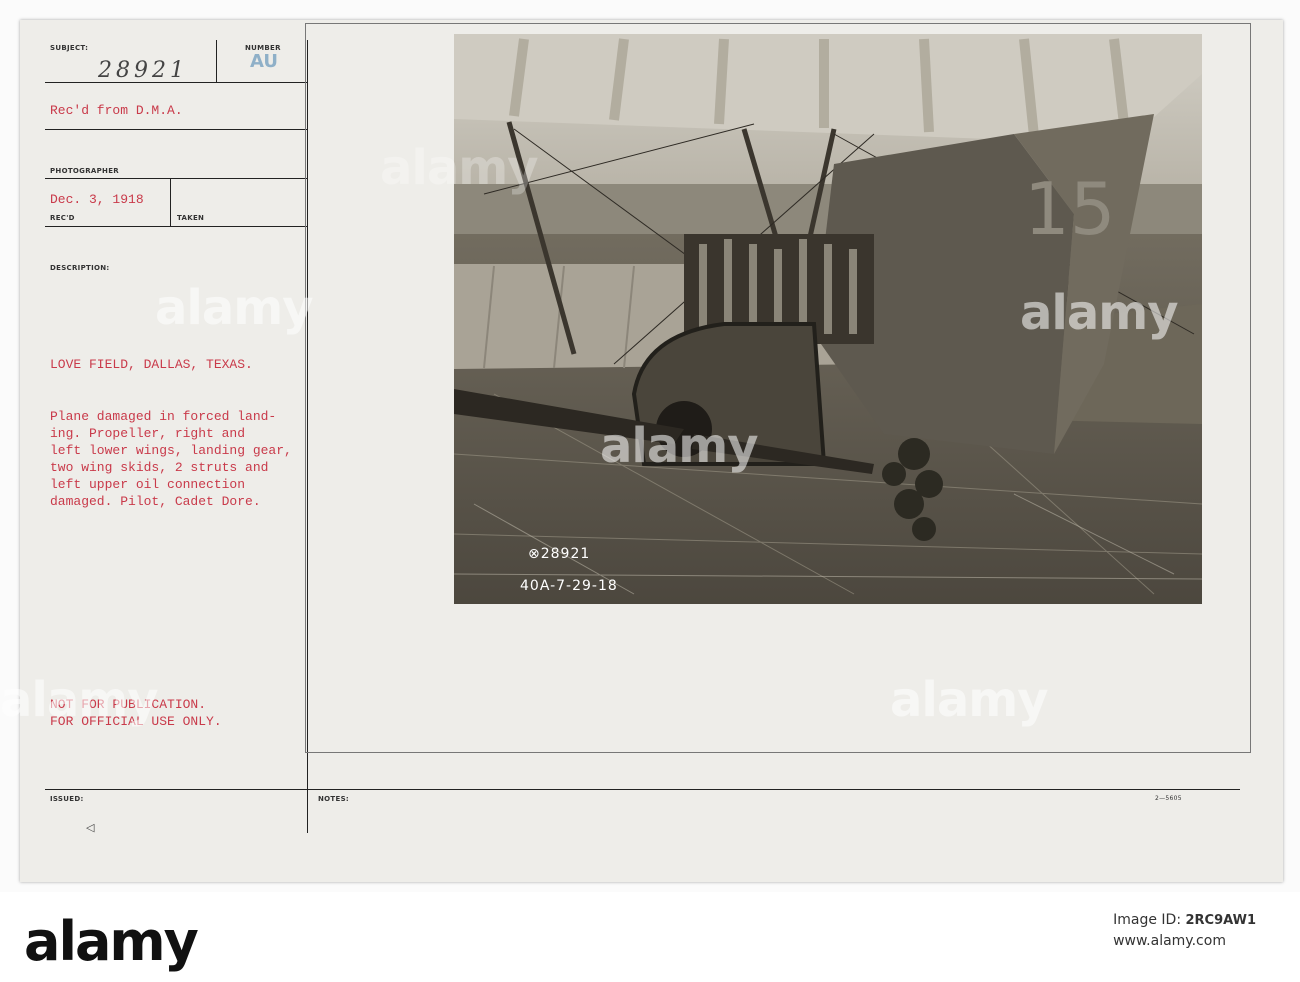  What do you see at coordinates (1168, 798) in the screenshot?
I see `form-code: 2—5605` at bounding box center [1168, 798].